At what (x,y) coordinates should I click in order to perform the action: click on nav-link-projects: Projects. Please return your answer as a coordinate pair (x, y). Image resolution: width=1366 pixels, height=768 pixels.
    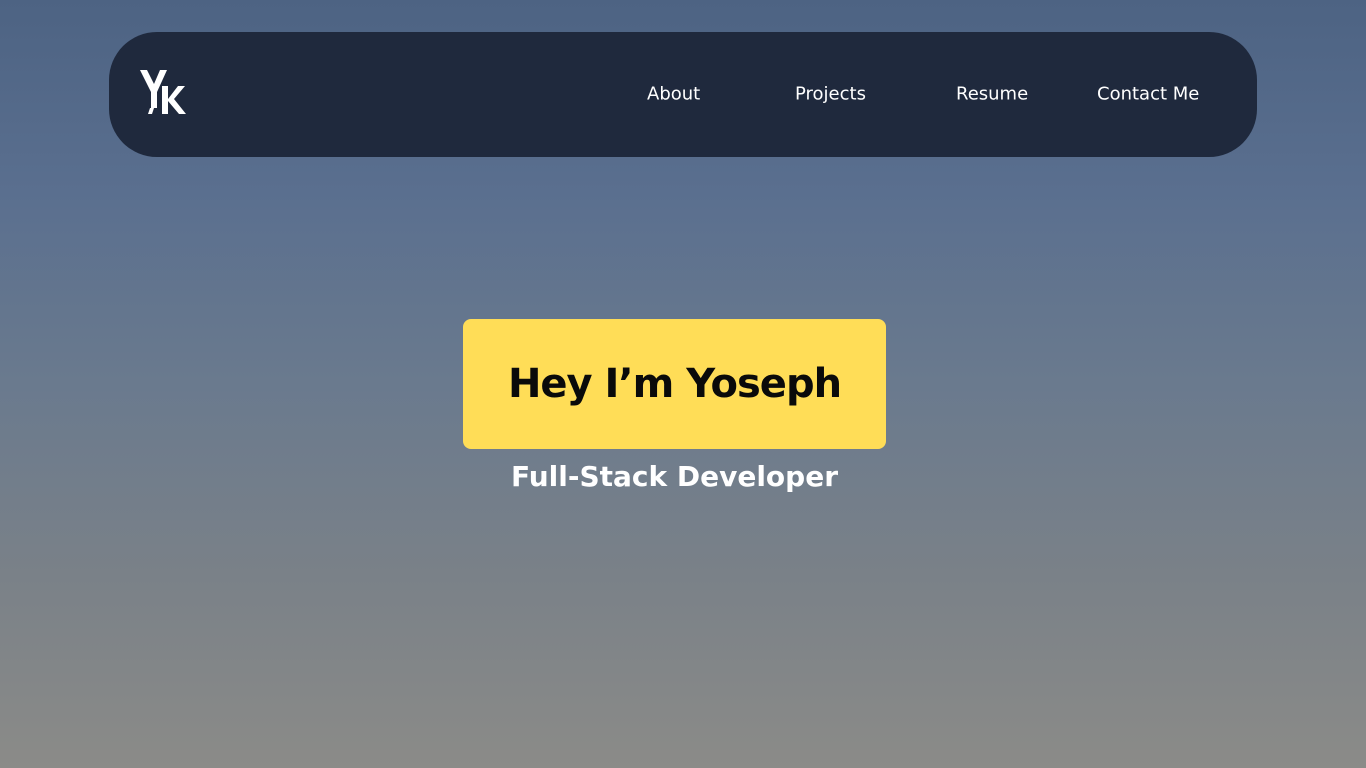
    Looking at the image, I should click on (830, 94).